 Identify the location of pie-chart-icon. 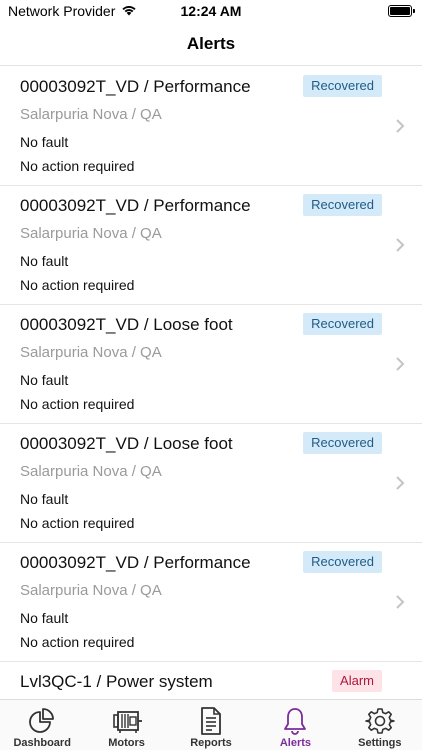
(42, 720).